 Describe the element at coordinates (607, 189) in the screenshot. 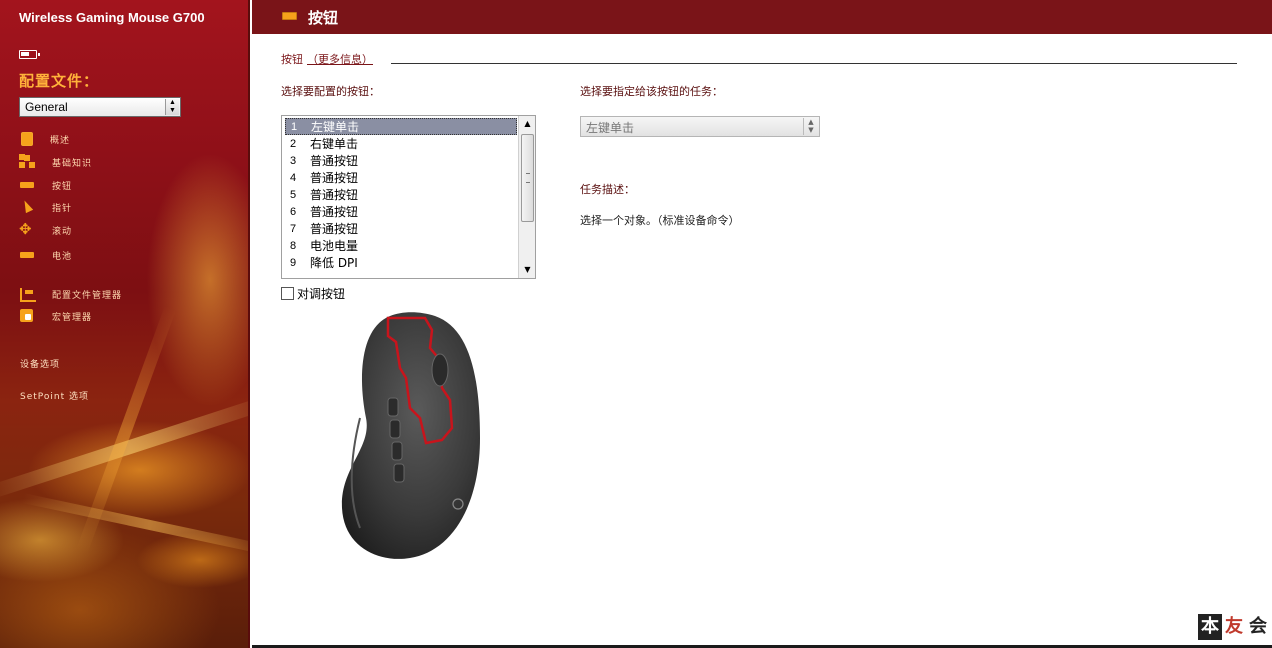

I see `task-description-label: 任务描述：` at that location.